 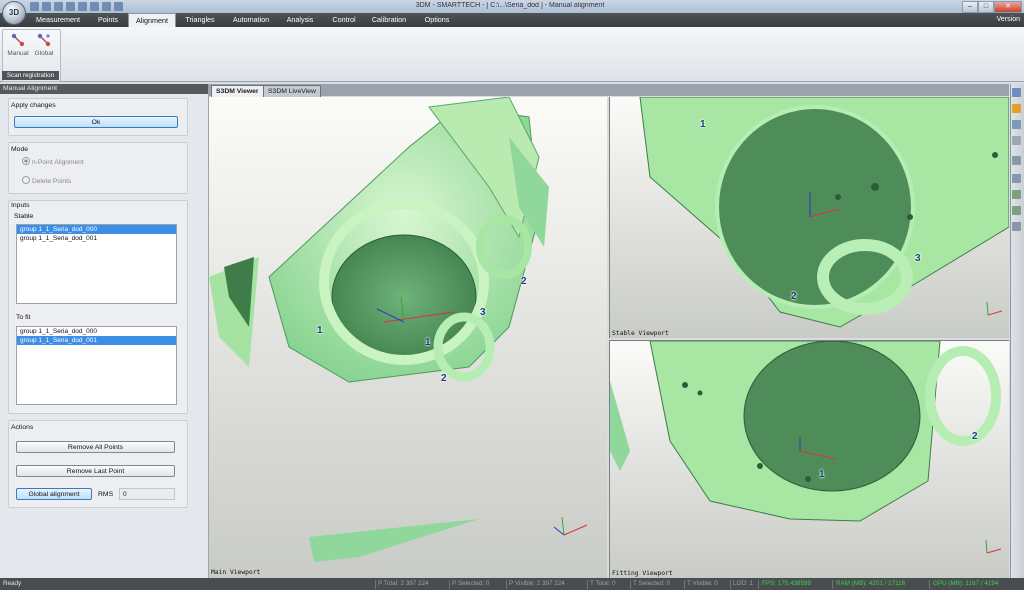 What do you see at coordinates (806, 447) in the screenshot?
I see `fitting-scan-render` at bounding box center [806, 447].